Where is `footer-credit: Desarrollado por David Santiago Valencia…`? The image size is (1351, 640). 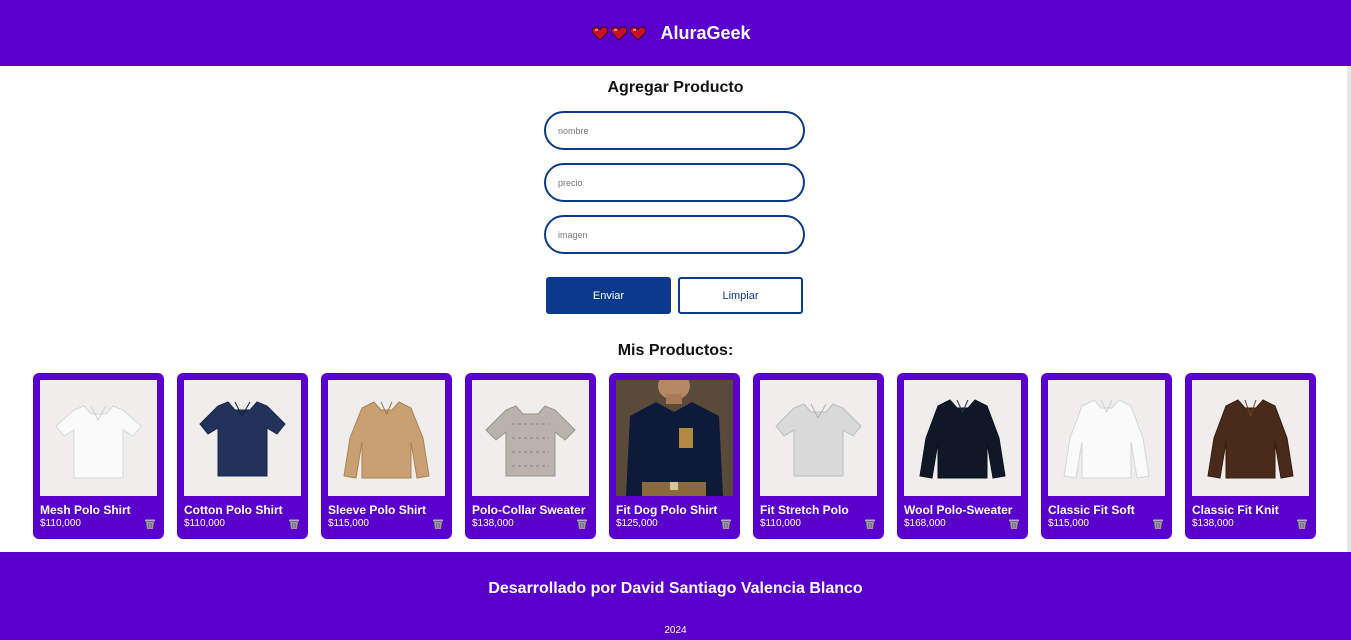 footer-credit: Desarrollado por David Santiago Valencia… is located at coordinates (675, 588).